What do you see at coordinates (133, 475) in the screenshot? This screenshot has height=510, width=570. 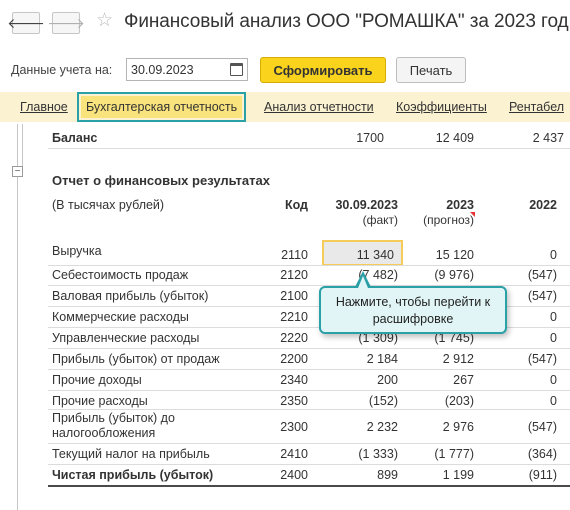 I see `row-label: Чистая прибыль (убыток)` at bounding box center [133, 475].